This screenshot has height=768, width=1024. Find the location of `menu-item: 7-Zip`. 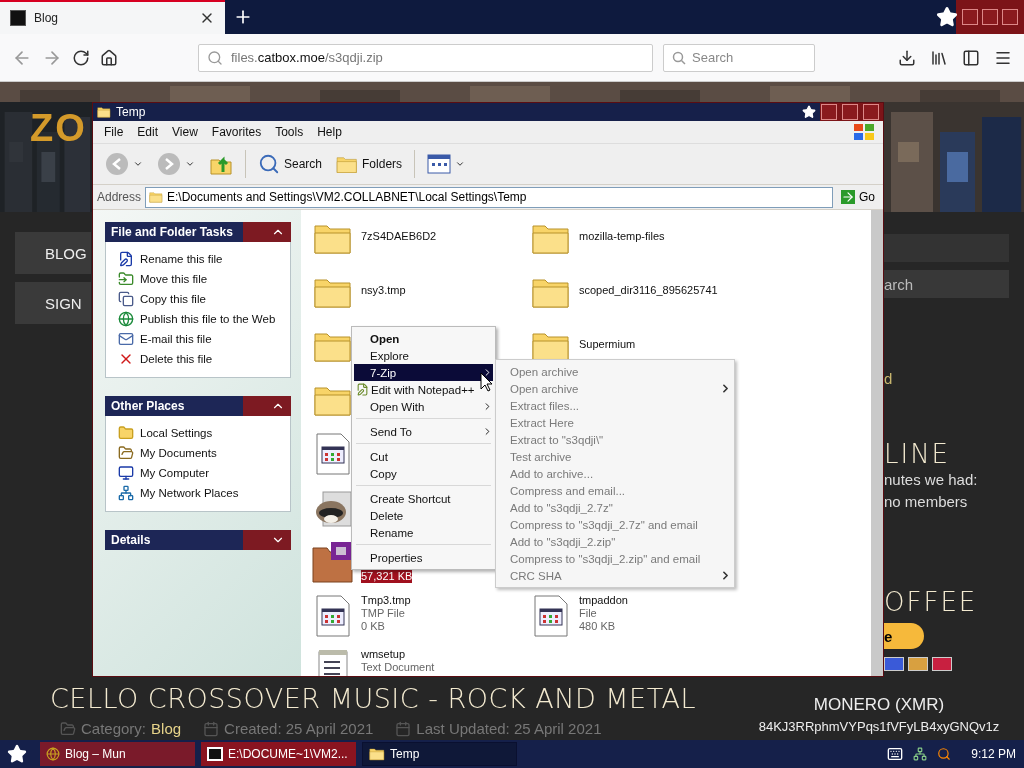

menu-item: 7-Zip is located at coordinates (423, 372).